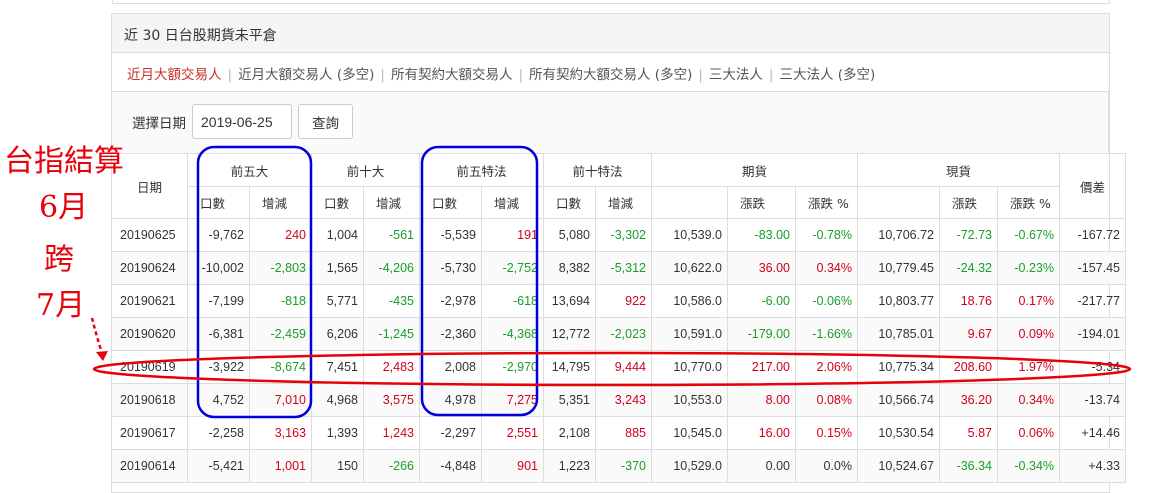 This screenshot has height=493, width=1154. Describe the element at coordinates (391, 268) in the screenshot. I see `table-cell: -4,206` at that location.